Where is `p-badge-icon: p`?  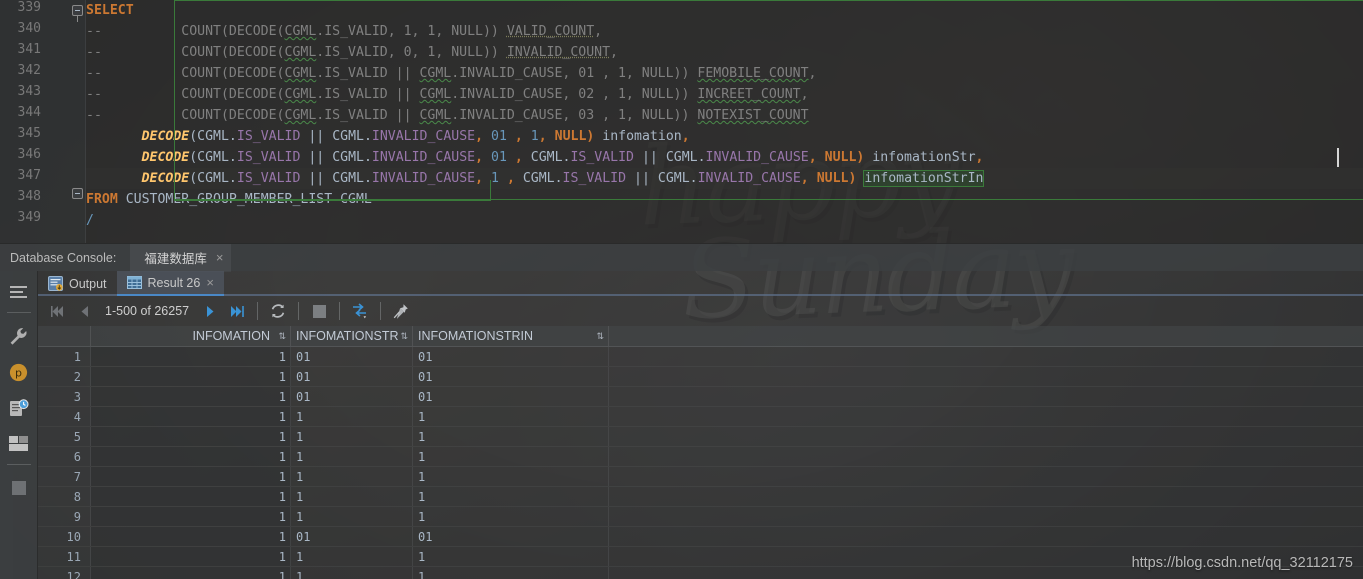
p-badge-icon: p is located at coordinates (19, 372).